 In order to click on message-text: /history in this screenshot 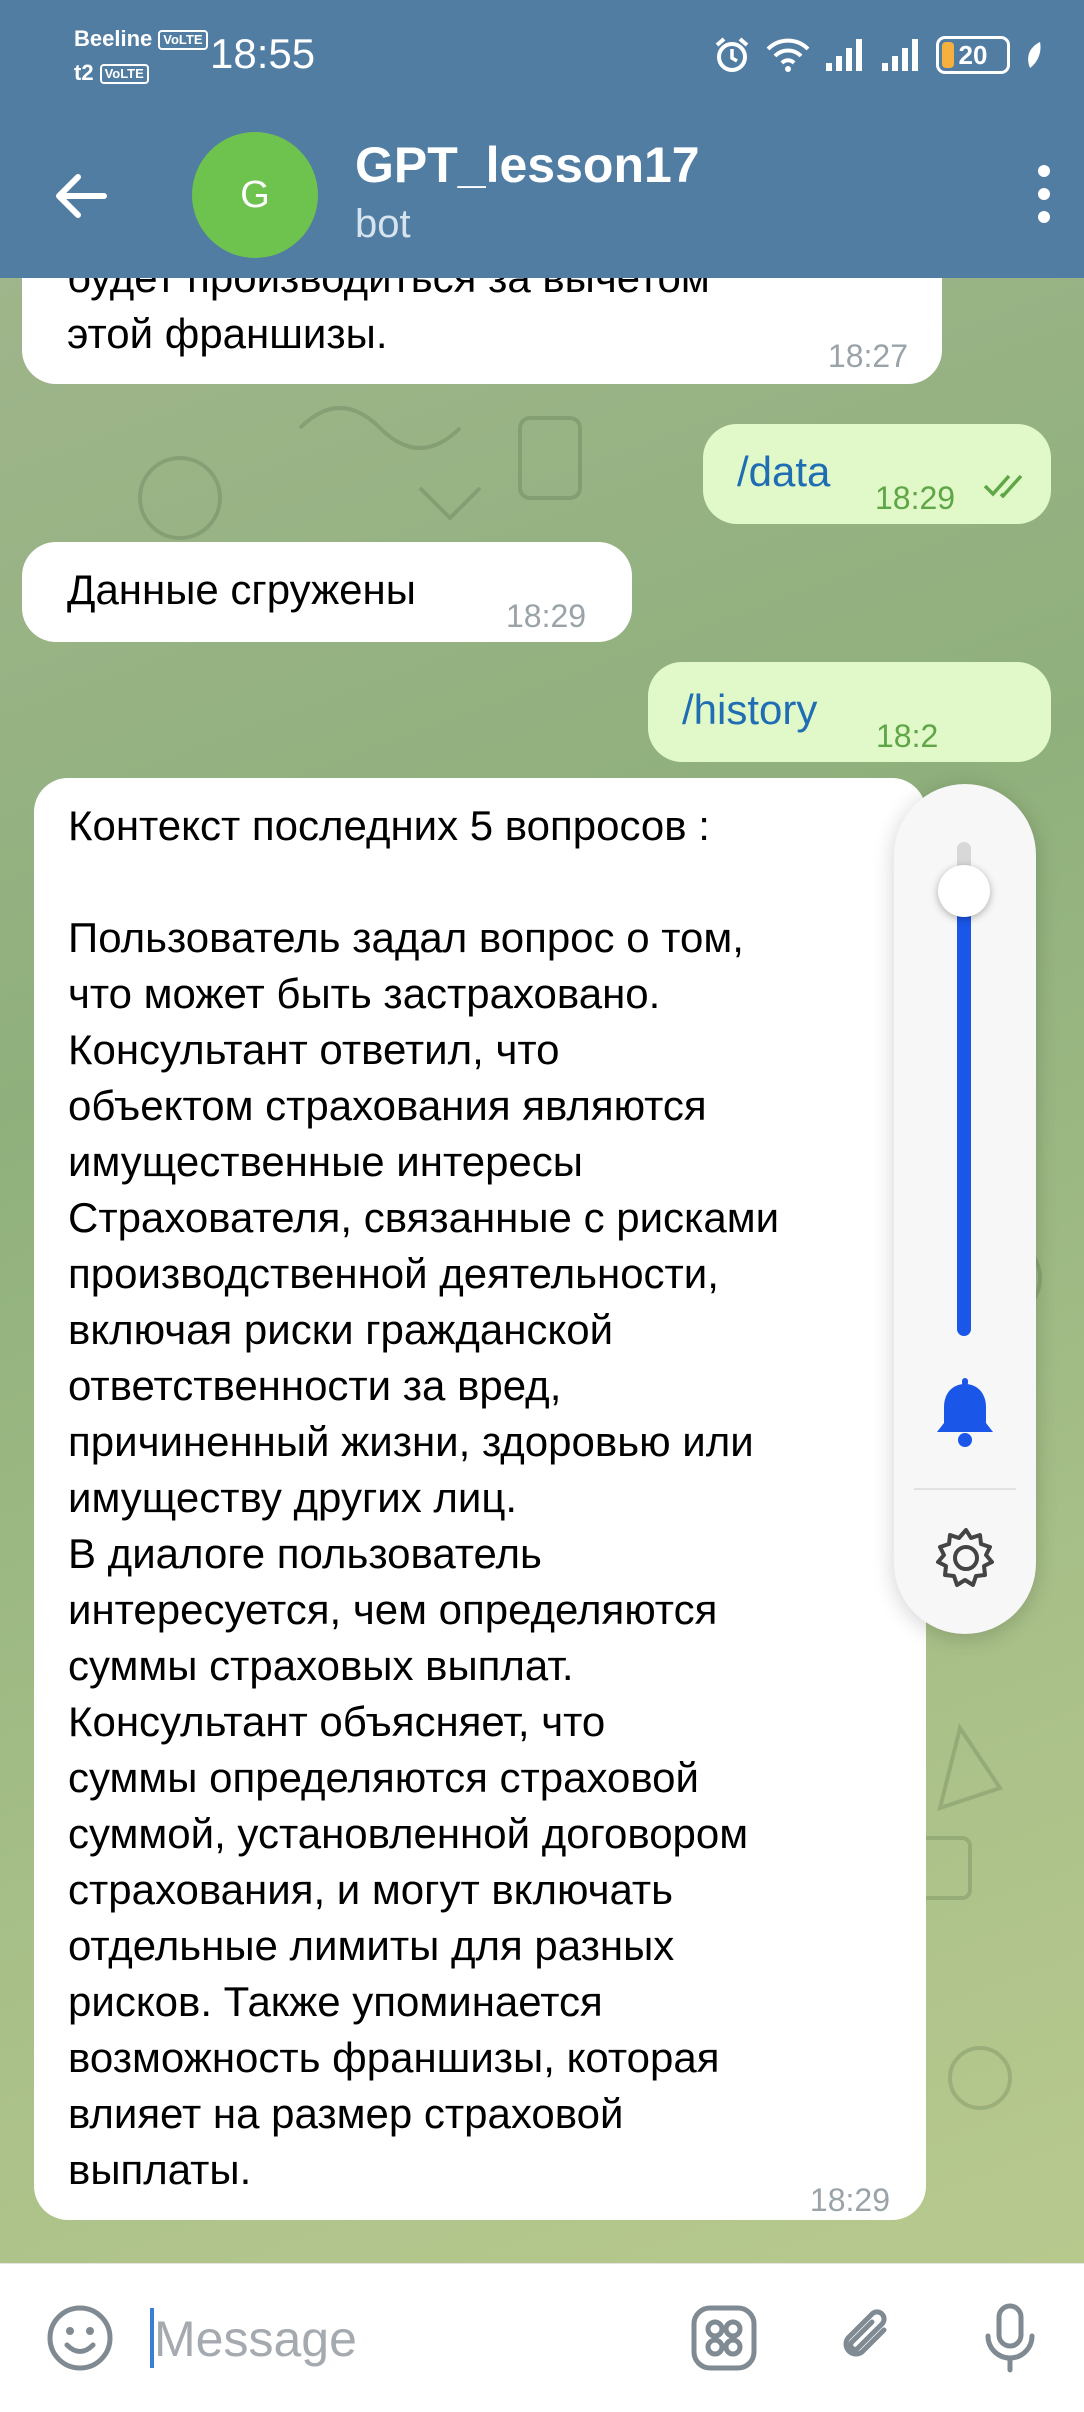, I will do `click(750, 709)`.